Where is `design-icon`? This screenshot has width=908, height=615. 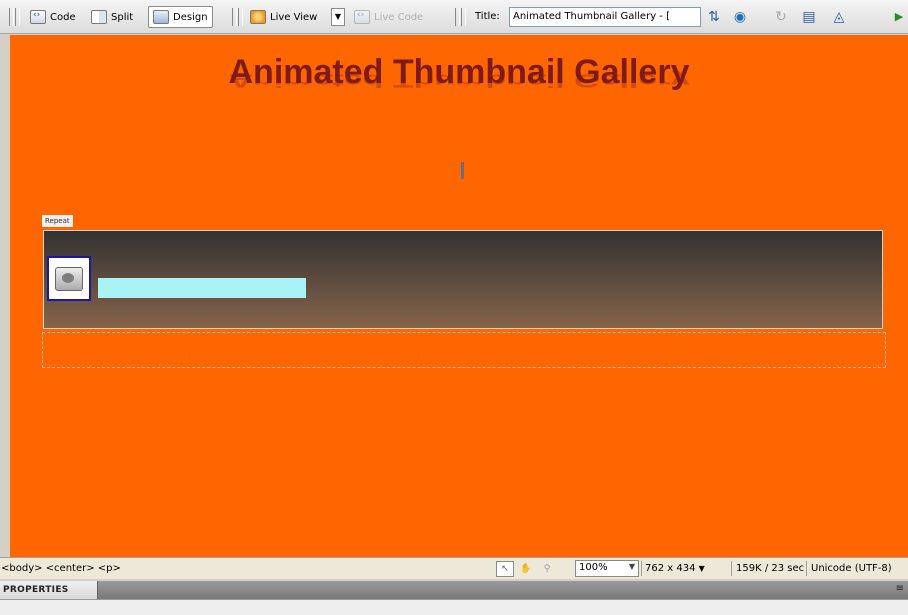
design-icon is located at coordinates (161, 17).